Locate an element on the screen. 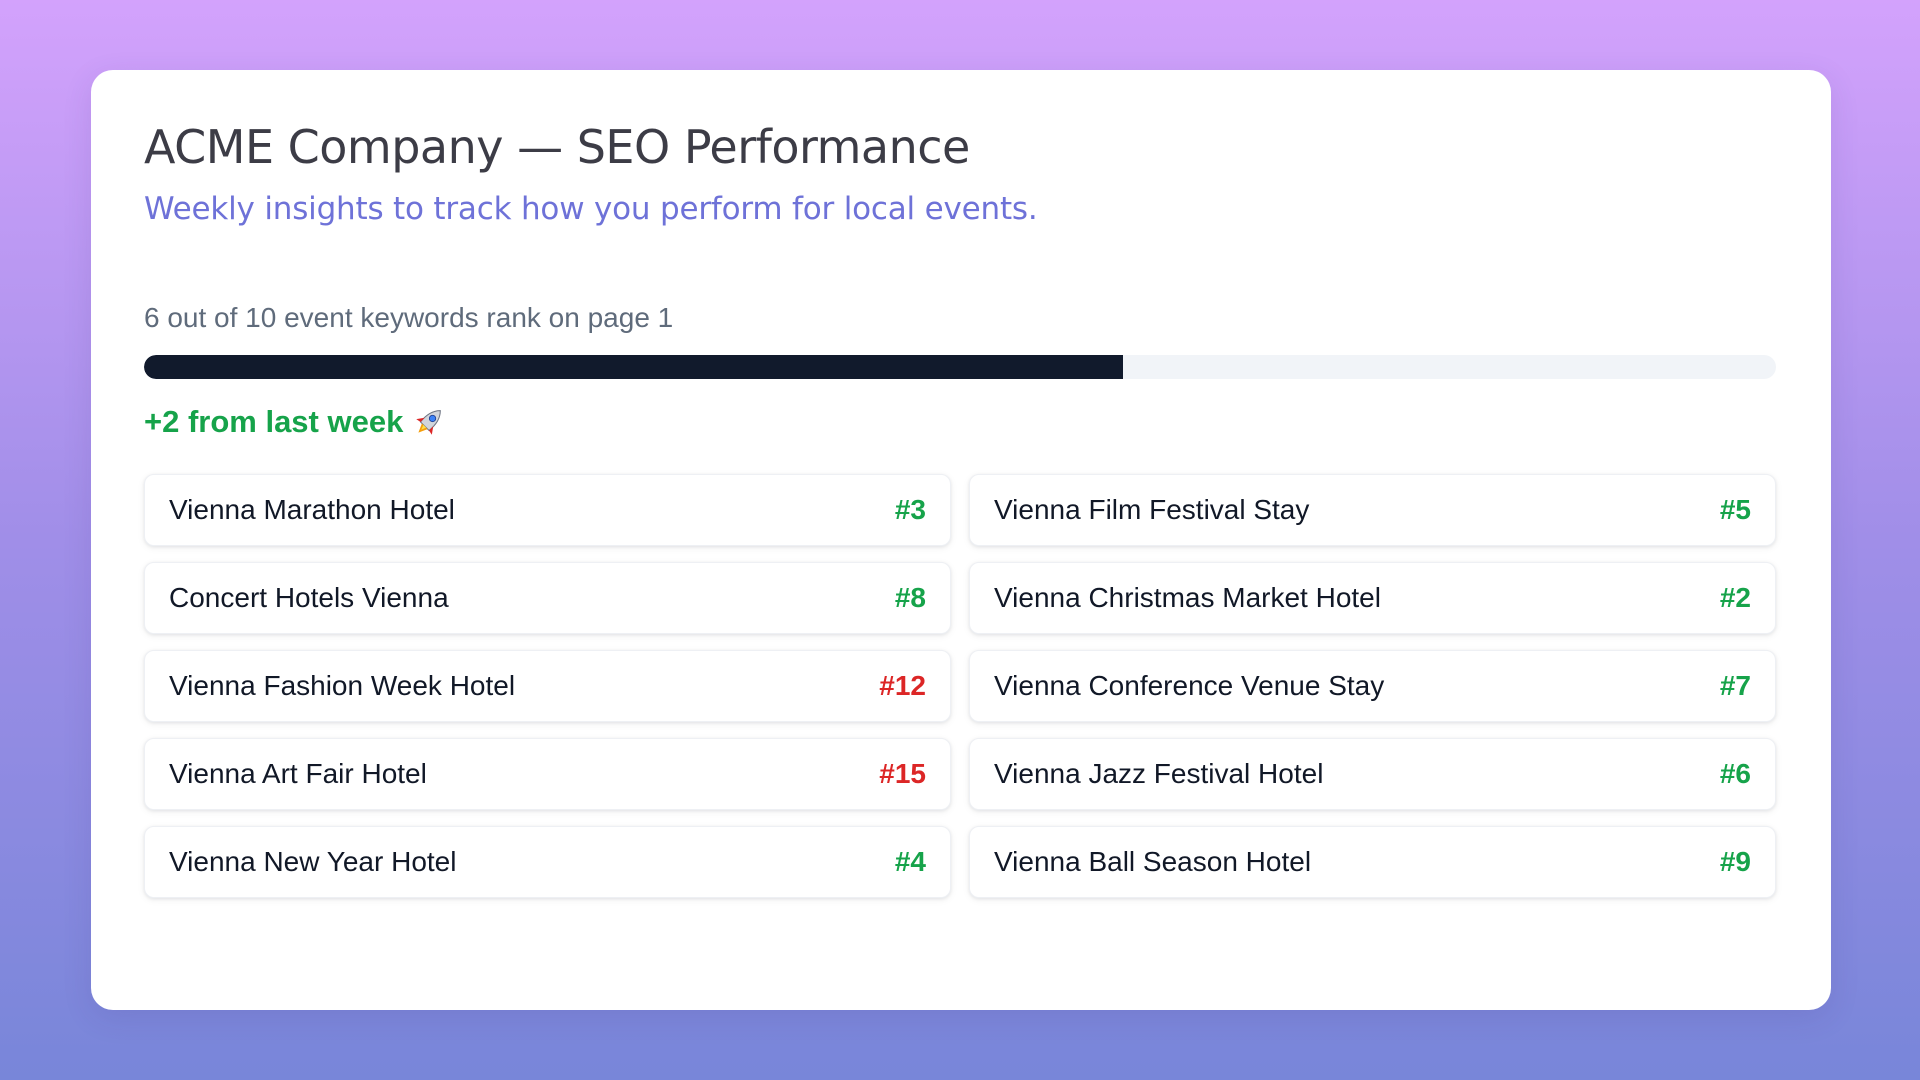 Image resolution: width=1920 pixels, height=1080 pixels. keyword-name: Vienna Jazz Festival Hotel is located at coordinates (1159, 774).